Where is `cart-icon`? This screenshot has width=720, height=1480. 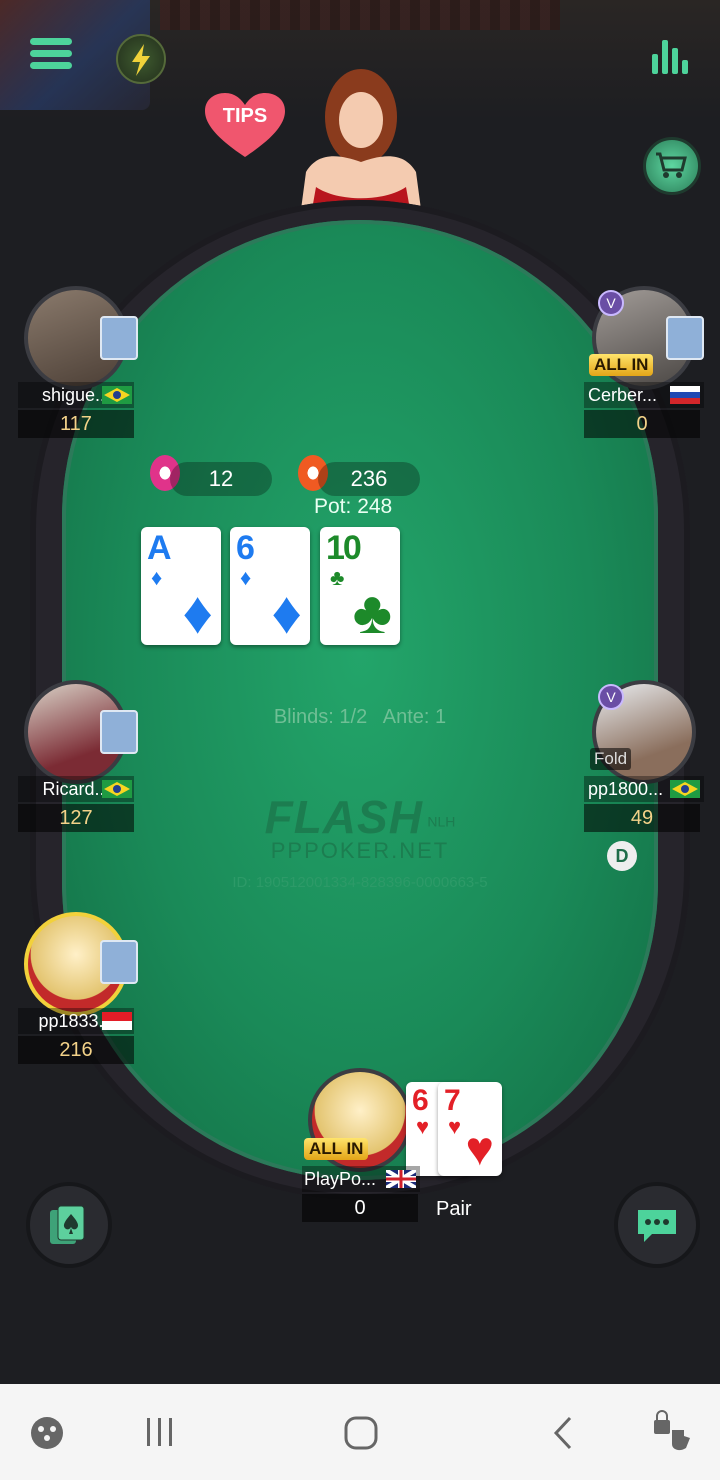 cart-icon is located at coordinates (672, 166).